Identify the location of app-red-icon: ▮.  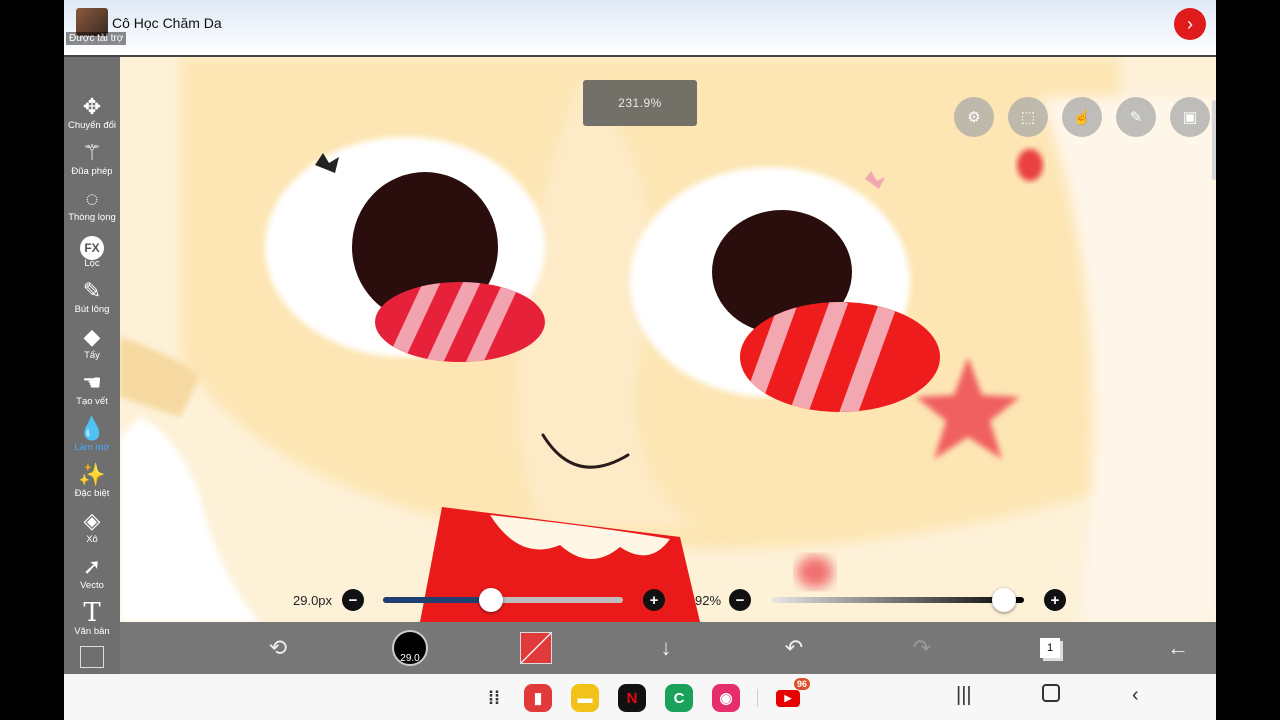
(538, 698).